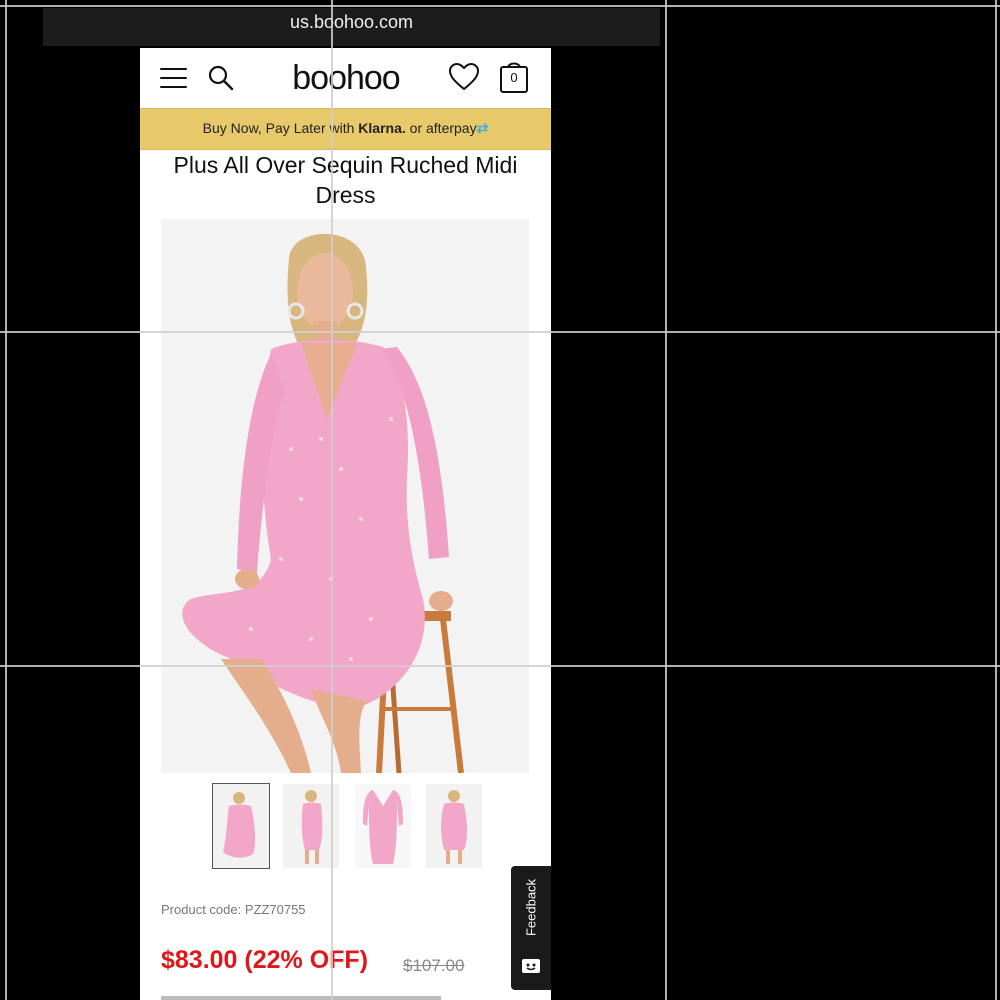 The height and width of the screenshot is (1000, 1000). What do you see at coordinates (464, 77) in the screenshot?
I see `heart-icon` at bounding box center [464, 77].